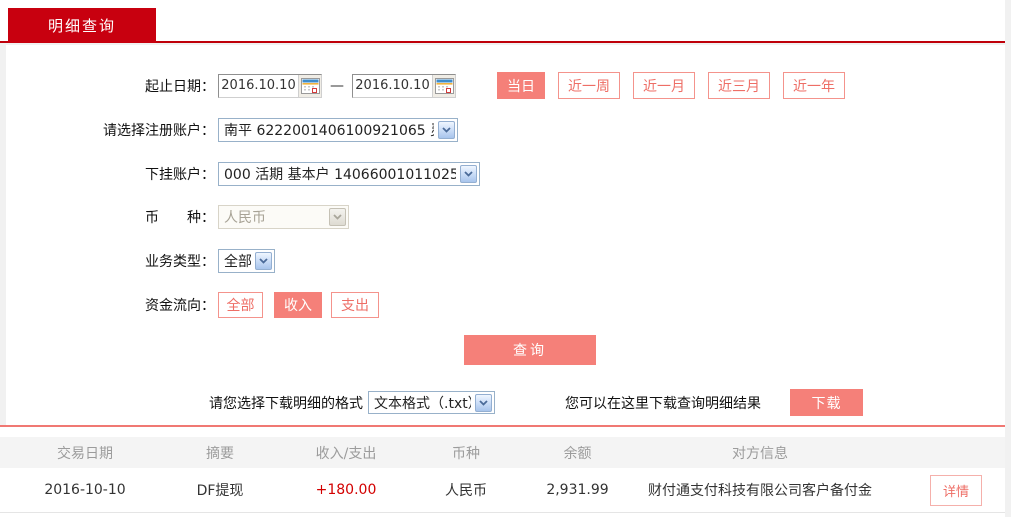 The image size is (1011, 517). Describe the element at coordinates (298, 304) in the screenshot. I see `fund-flow-income-button: 收入` at that location.